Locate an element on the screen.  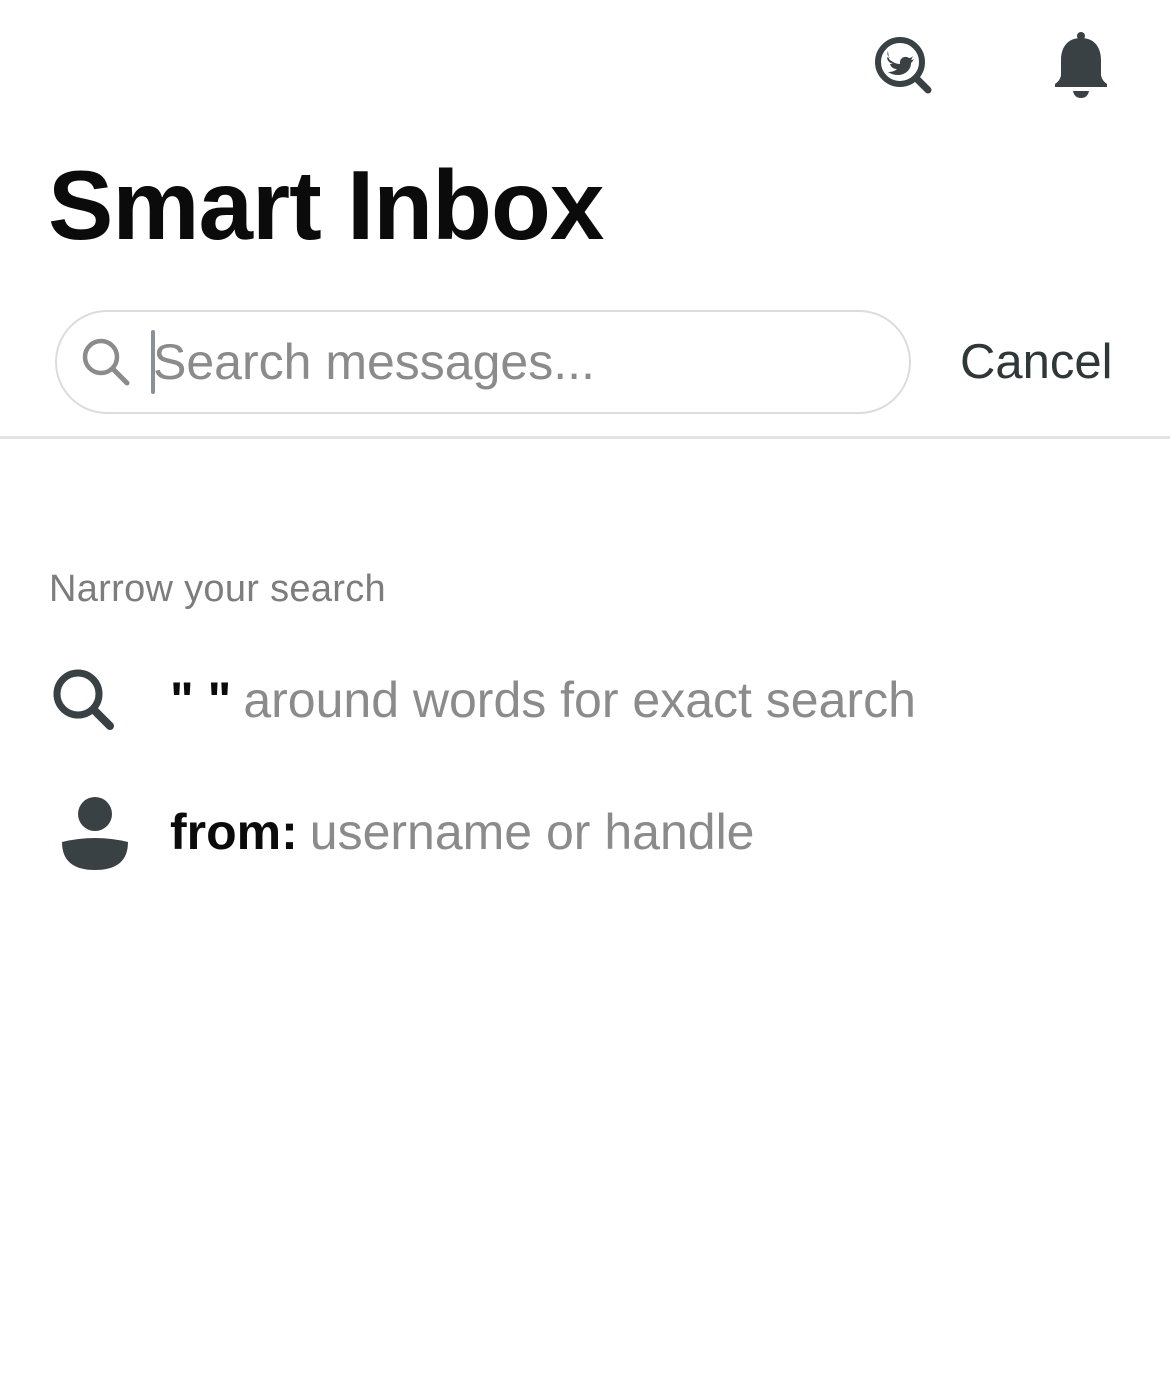
cancel-button: Cancel is located at coordinates (1036, 362).